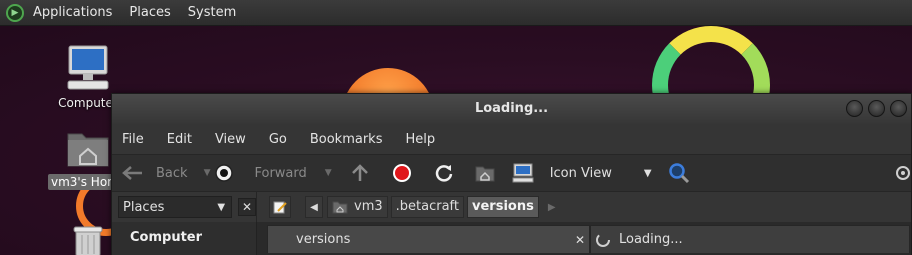 The width and height of the screenshot is (912, 255). Describe the element at coordinates (133, 139) in the screenshot. I see `menu-file: File` at that location.